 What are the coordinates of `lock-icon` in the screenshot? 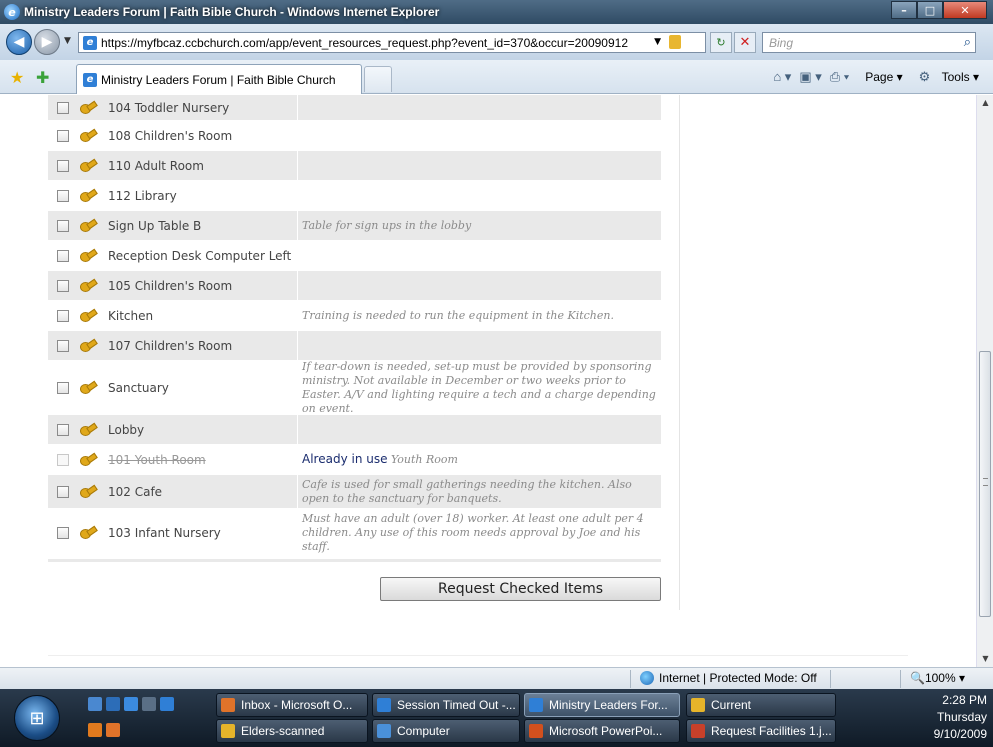 It's located at (675, 42).